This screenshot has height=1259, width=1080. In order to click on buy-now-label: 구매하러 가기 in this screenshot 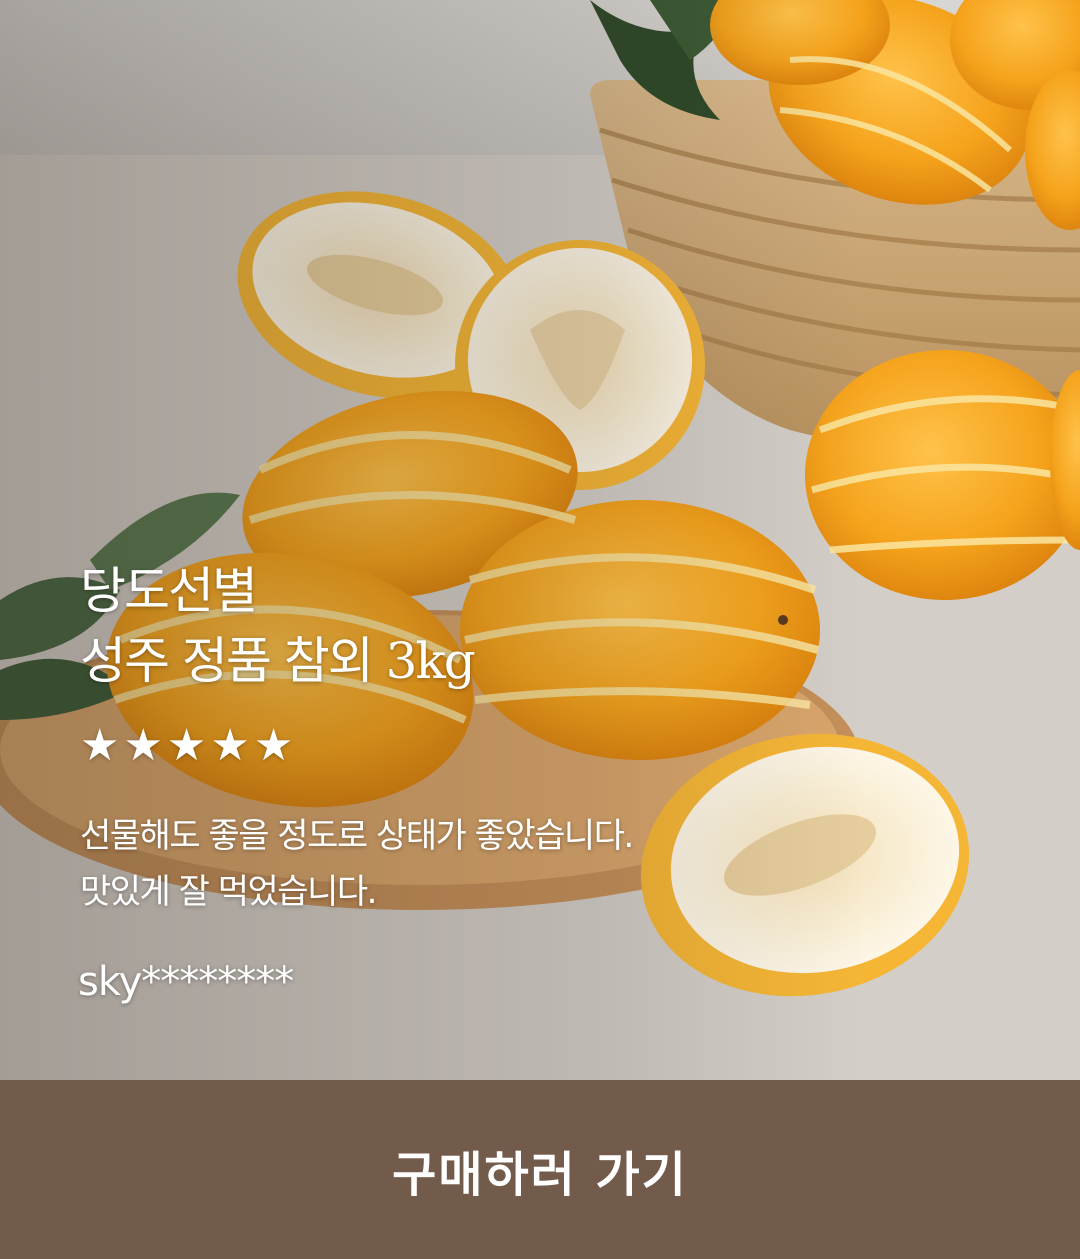, I will do `click(540, 1174)`.